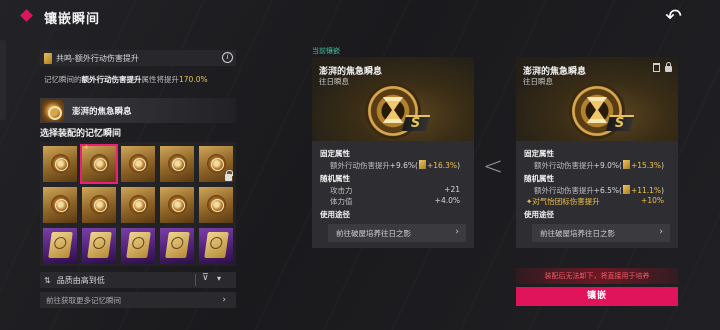 This screenshot has width=720, height=330. What do you see at coordinates (160, 79) in the screenshot?
I see `desc-mid: 属性将提升` at bounding box center [160, 79].